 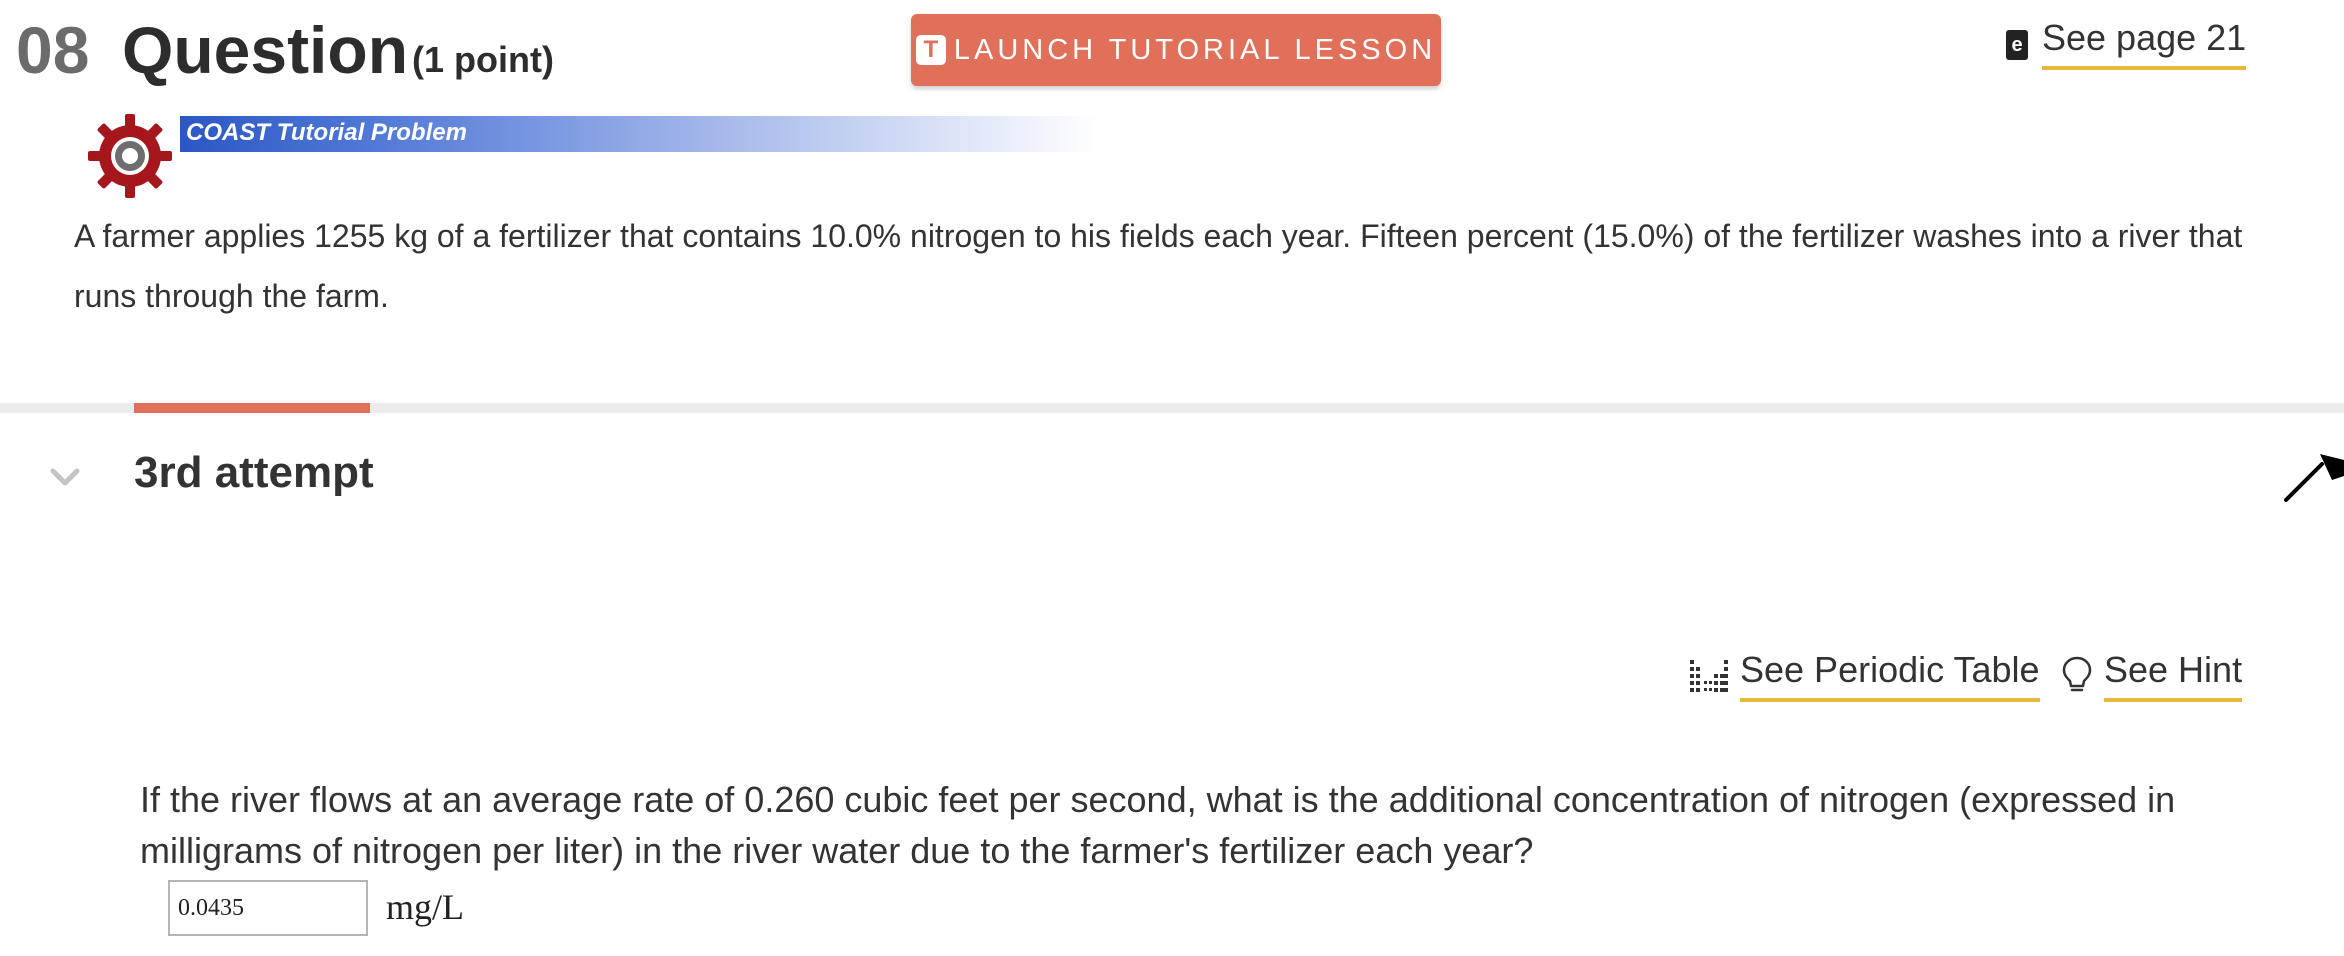 I want to click on question-title: Question, so click(x=265, y=50).